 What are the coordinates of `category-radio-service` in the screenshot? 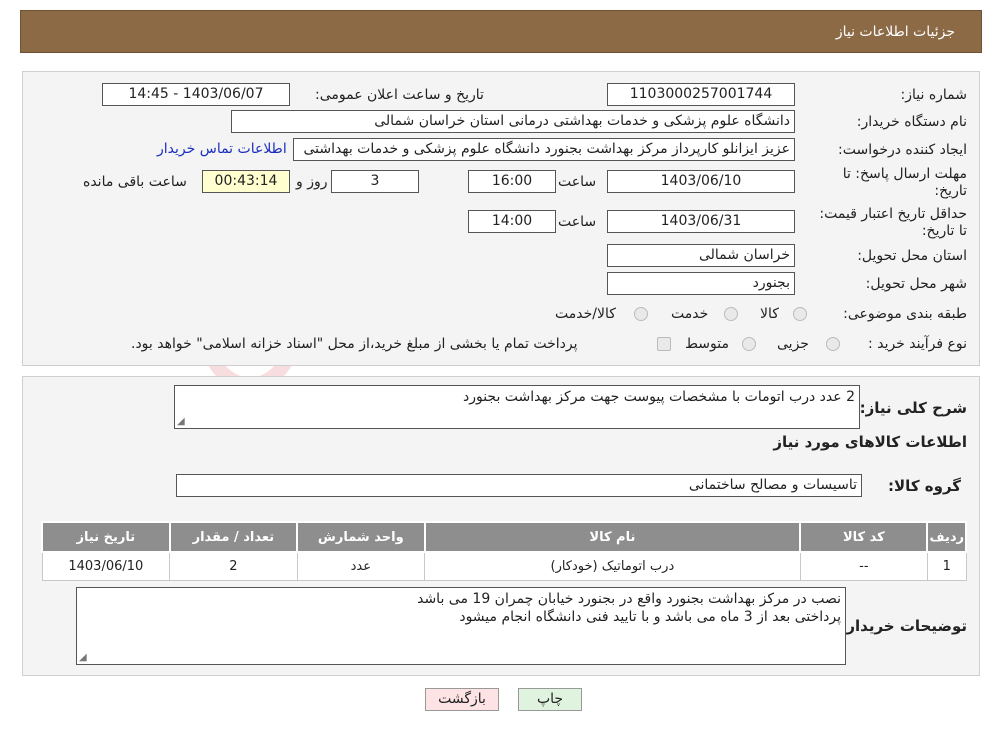 It's located at (731, 314).